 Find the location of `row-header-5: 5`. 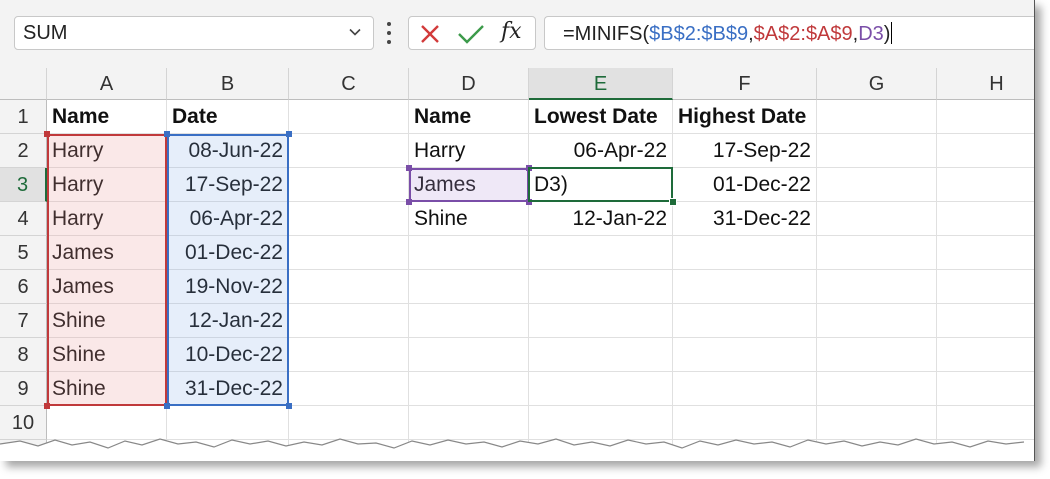

row-header-5: 5 is located at coordinates (23, 253).